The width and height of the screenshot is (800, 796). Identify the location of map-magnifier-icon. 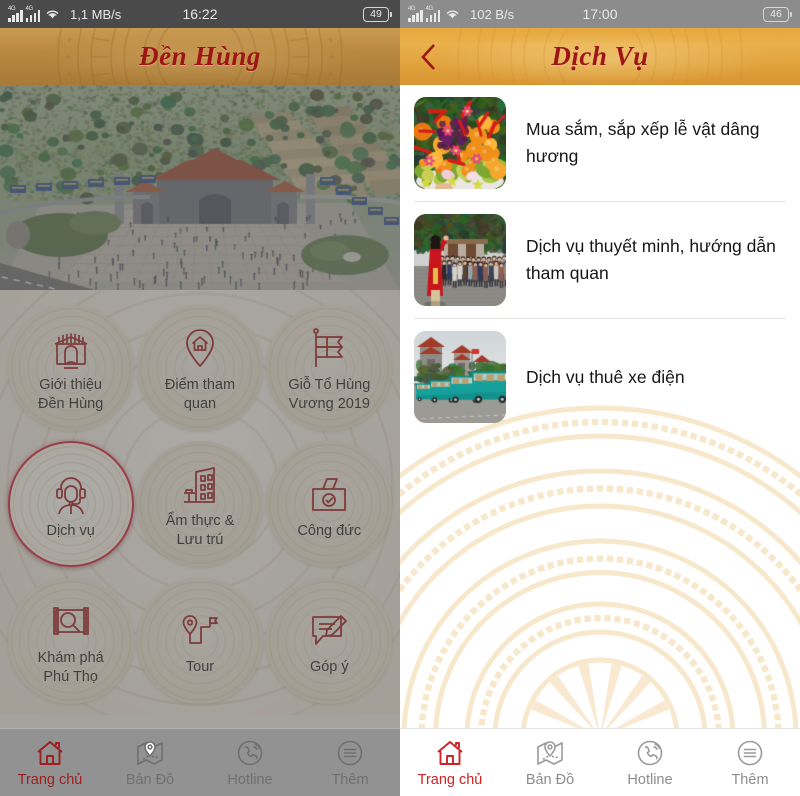
(71, 621).